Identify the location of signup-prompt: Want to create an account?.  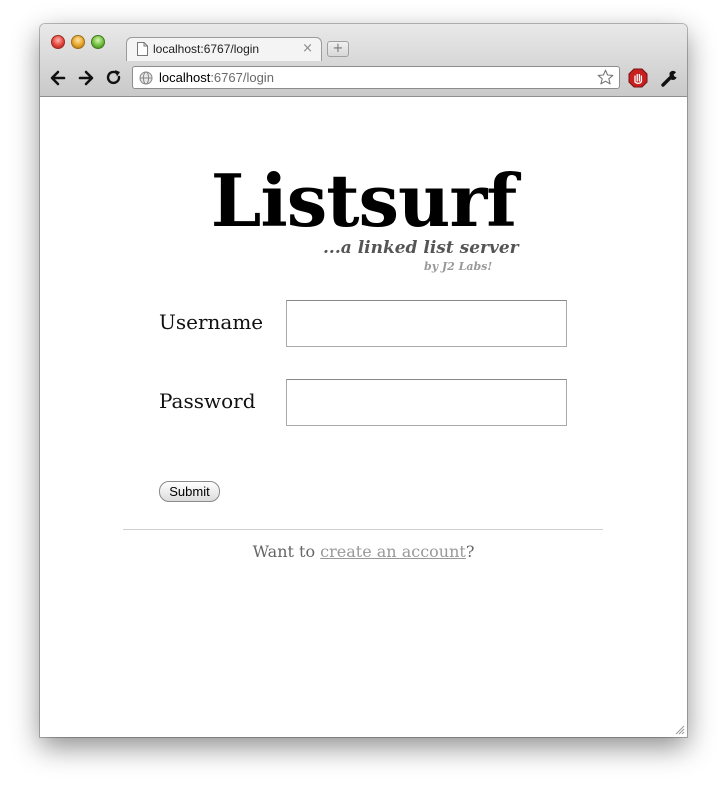
(363, 551).